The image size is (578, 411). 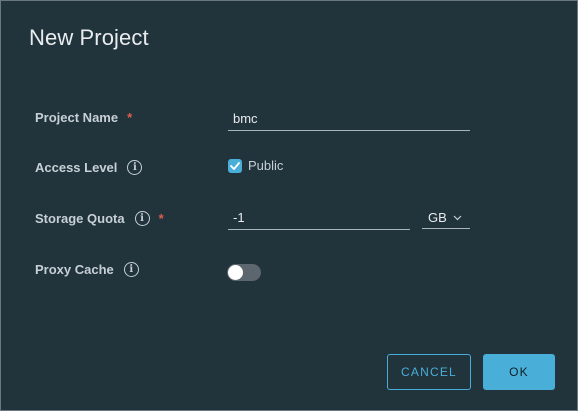 What do you see at coordinates (519, 372) in the screenshot?
I see `ok-button: OK` at bounding box center [519, 372].